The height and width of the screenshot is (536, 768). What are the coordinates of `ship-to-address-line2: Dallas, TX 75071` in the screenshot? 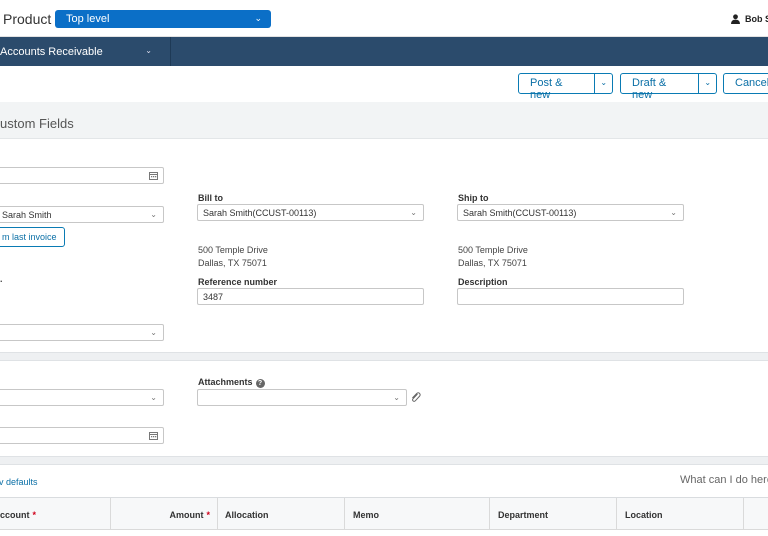 It's located at (492, 263).